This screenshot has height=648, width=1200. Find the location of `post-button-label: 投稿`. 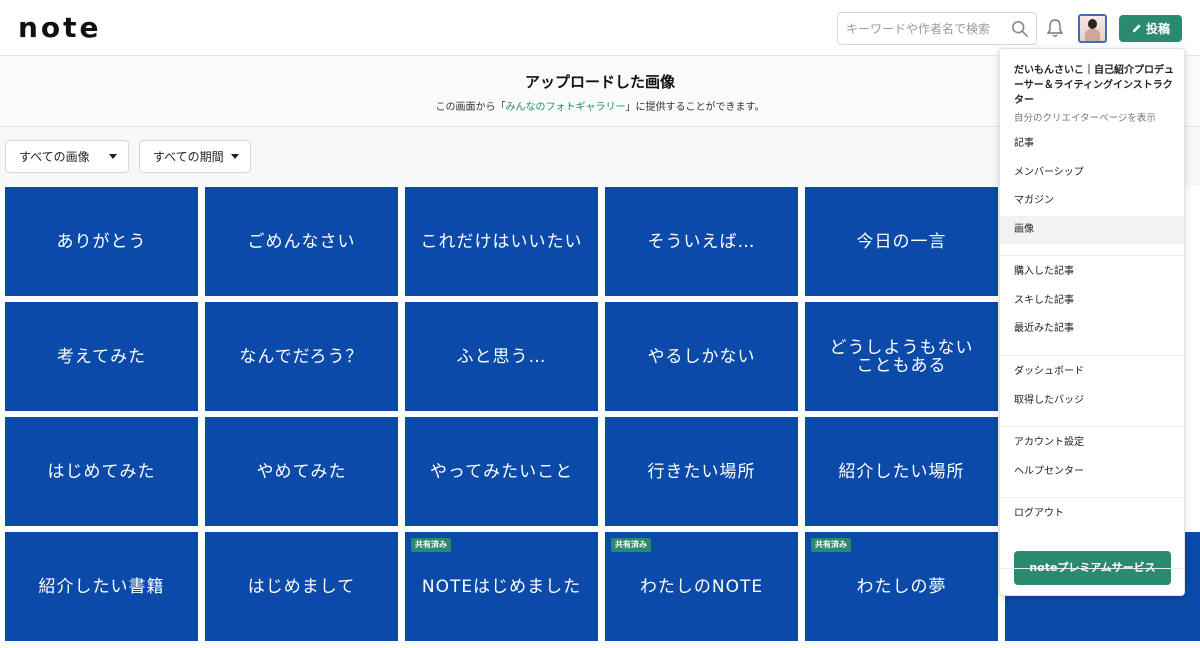

post-button-label: 投稿 is located at coordinates (1157, 29).